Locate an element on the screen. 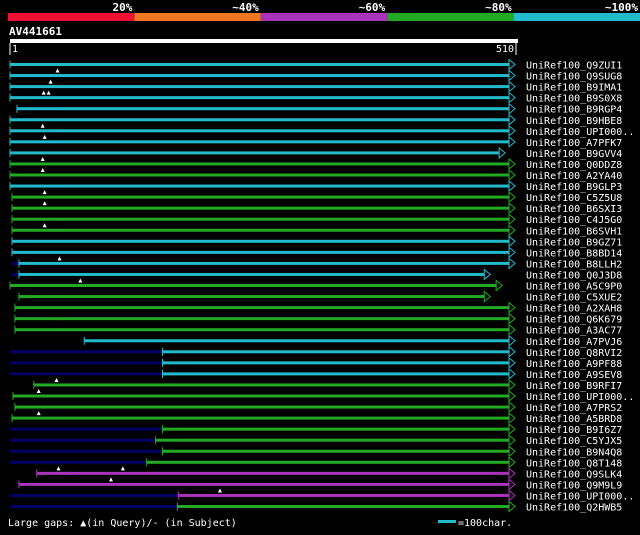 This screenshot has width=640, height=535. hit-label-19: UniRef100_B8LLH2 is located at coordinates (574, 264).